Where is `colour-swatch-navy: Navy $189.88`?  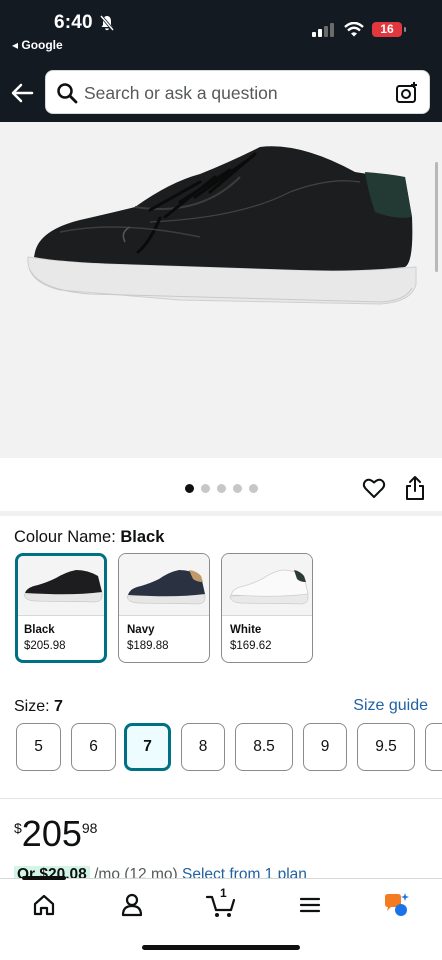
colour-swatch-navy: Navy $189.88 is located at coordinates (164, 608).